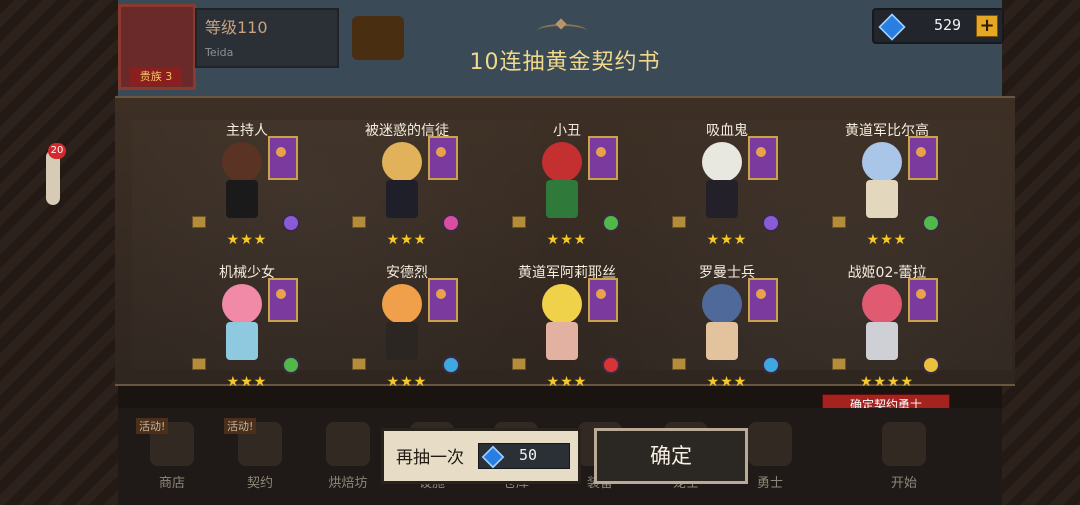 The height and width of the screenshot is (505, 1080). Describe the element at coordinates (59, 252) in the screenshot. I see `left-decoration` at that location.